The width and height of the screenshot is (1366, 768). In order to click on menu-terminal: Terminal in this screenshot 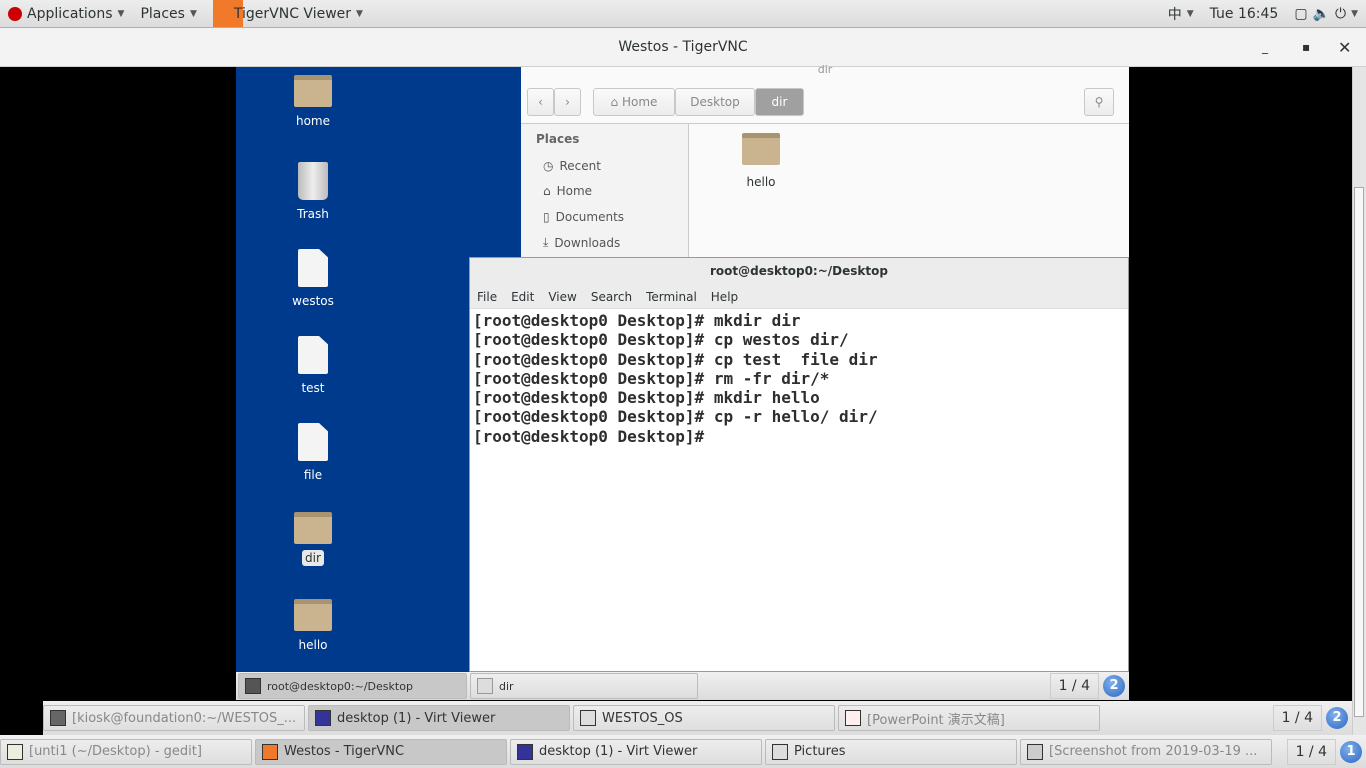, I will do `click(671, 297)`.